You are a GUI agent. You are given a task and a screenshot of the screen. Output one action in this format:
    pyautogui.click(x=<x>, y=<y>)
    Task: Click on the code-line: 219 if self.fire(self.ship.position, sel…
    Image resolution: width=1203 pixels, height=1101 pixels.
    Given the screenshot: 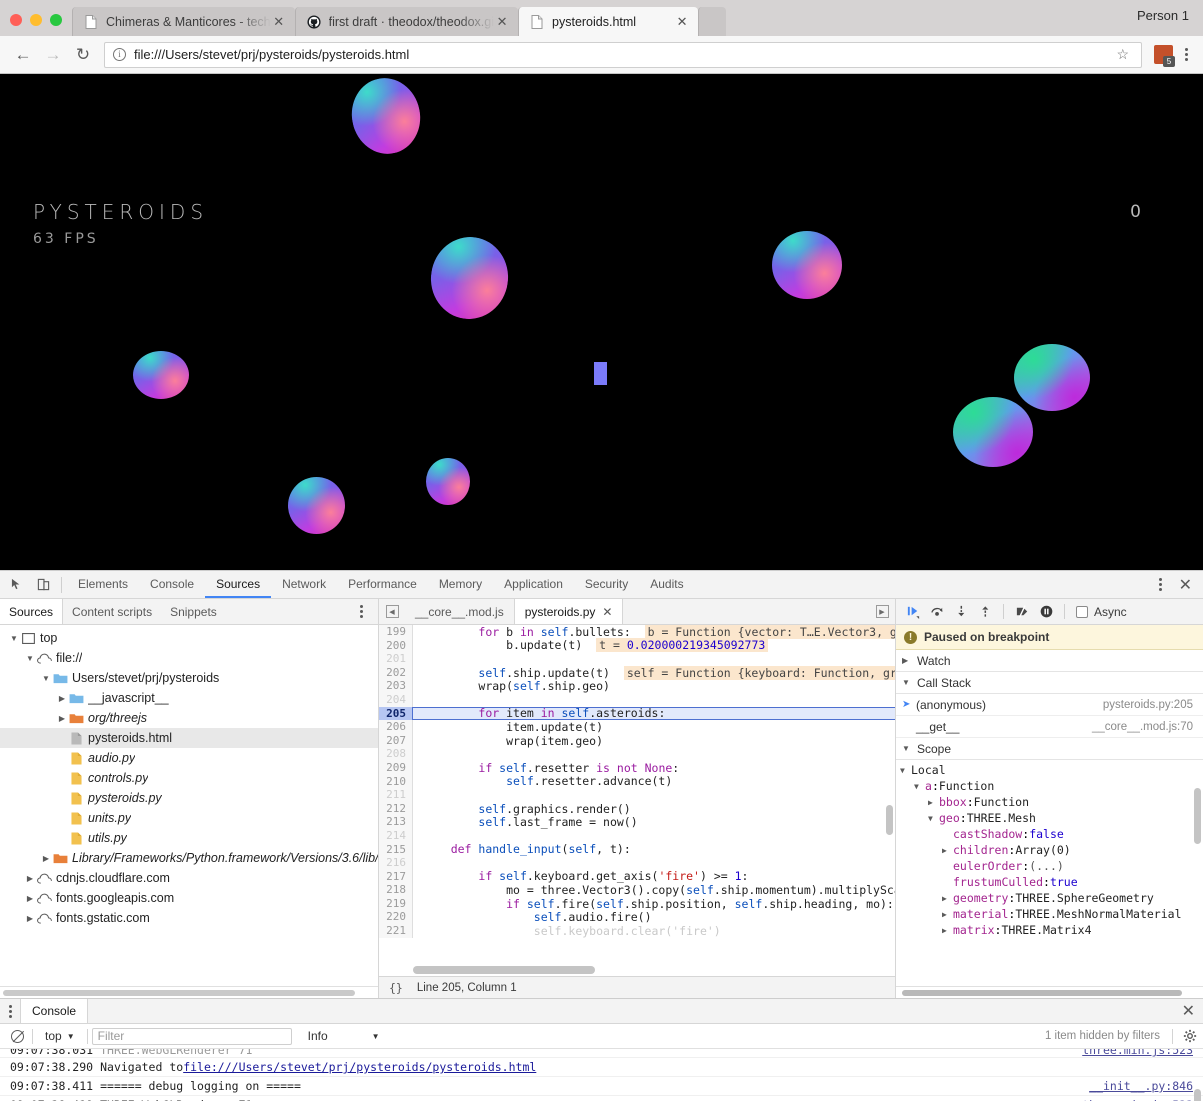 What is the action you would take?
    pyautogui.click(x=637, y=904)
    